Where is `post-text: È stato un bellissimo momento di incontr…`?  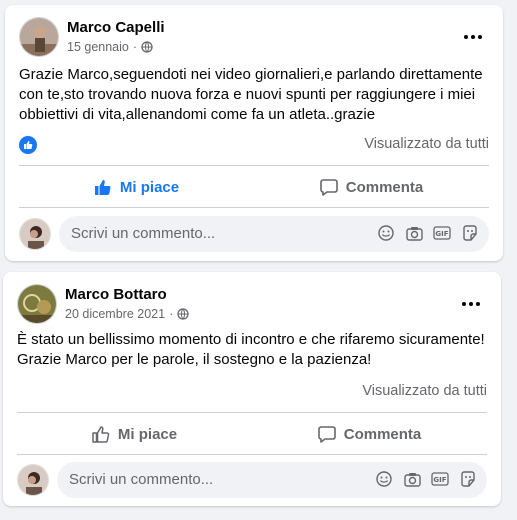 post-text: È stato un bellissimo momento di incontr… is located at coordinates (251, 349).